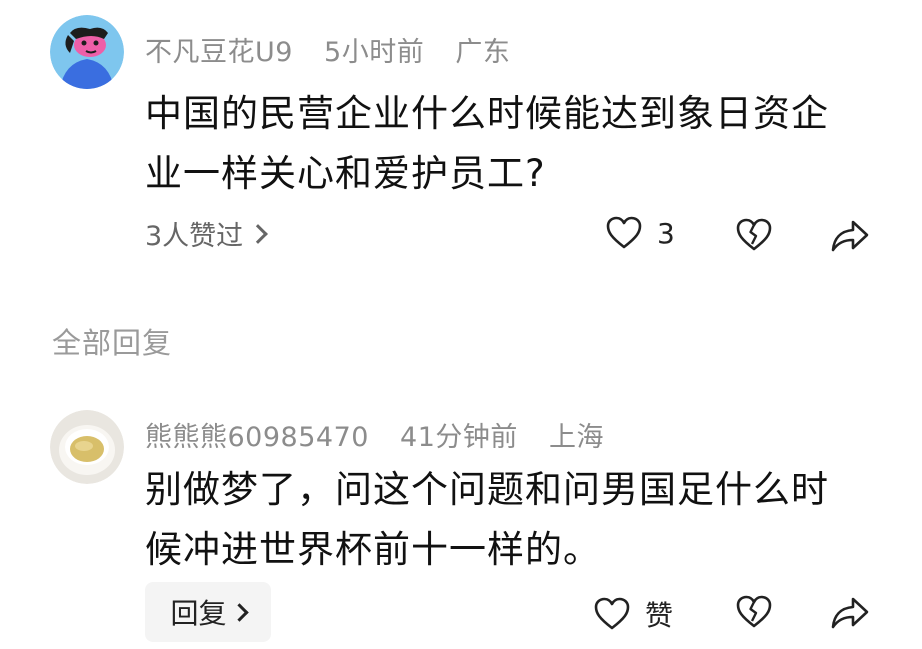 This screenshot has width=922, height=649. Describe the element at coordinates (483, 52) in the screenshot. I see `comment-location: 广东` at that location.